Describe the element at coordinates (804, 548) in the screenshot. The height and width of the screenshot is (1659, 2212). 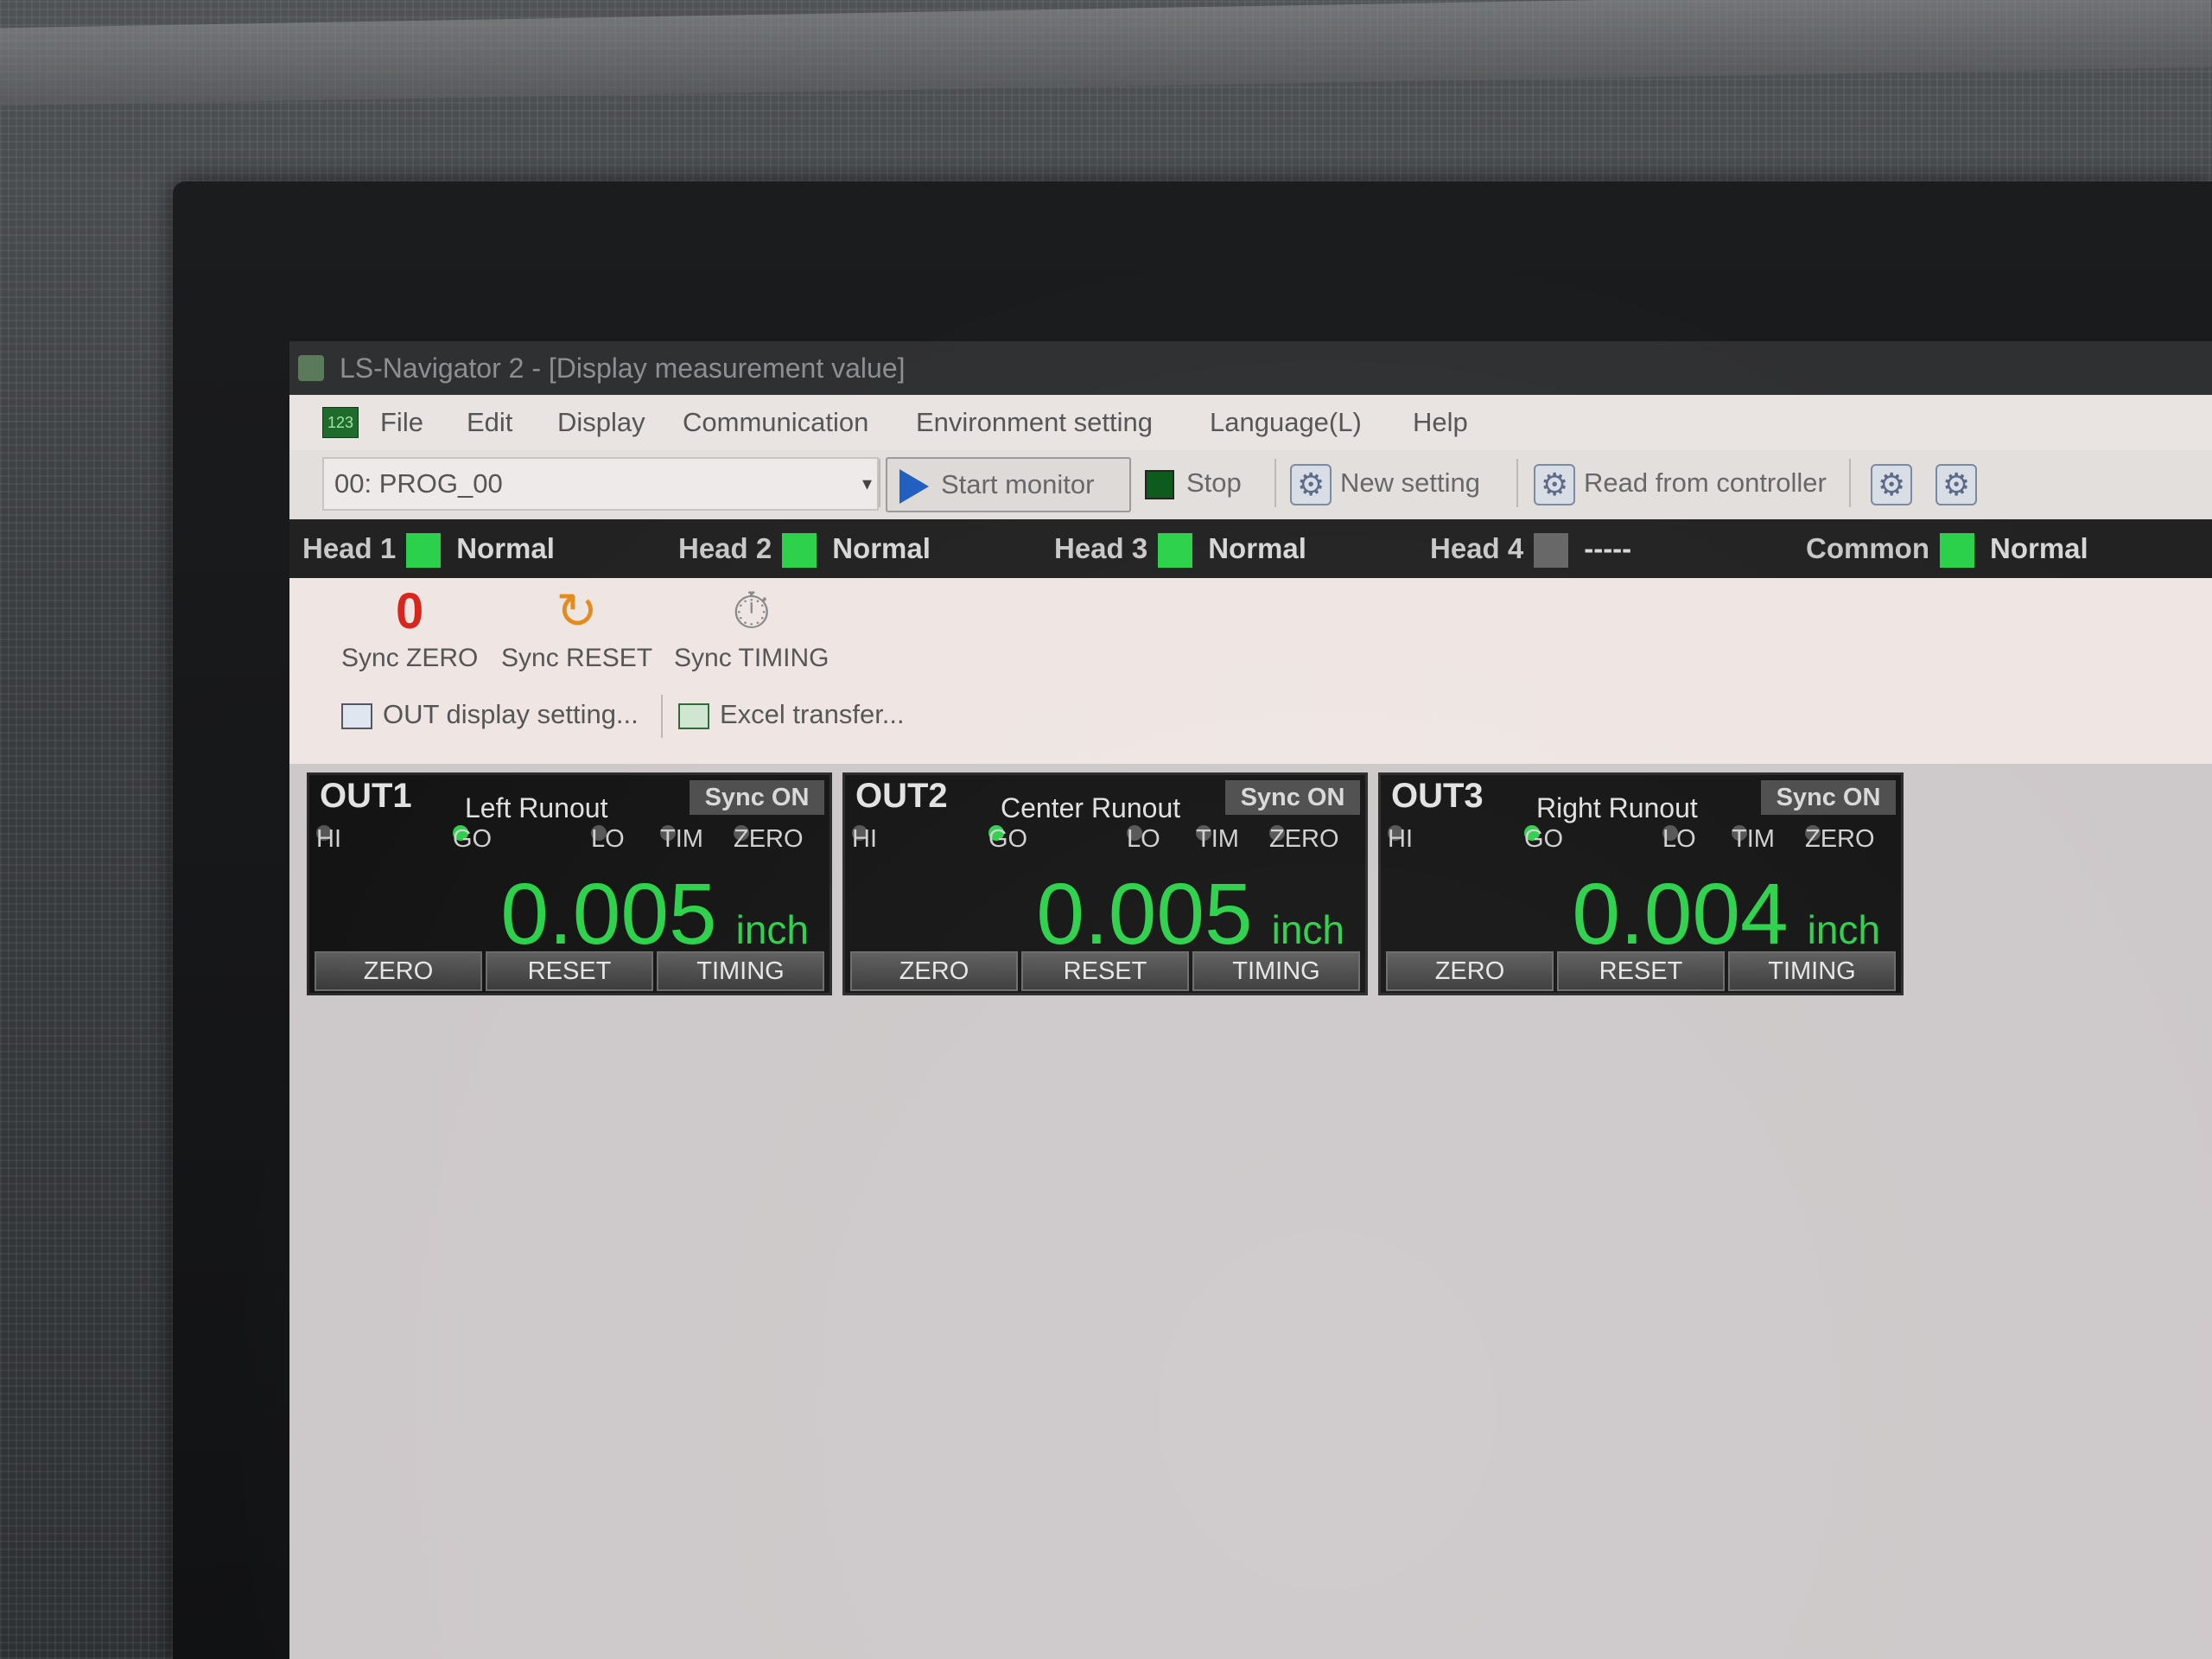
I see `head-status-2: Head 2 Normal` at that location.